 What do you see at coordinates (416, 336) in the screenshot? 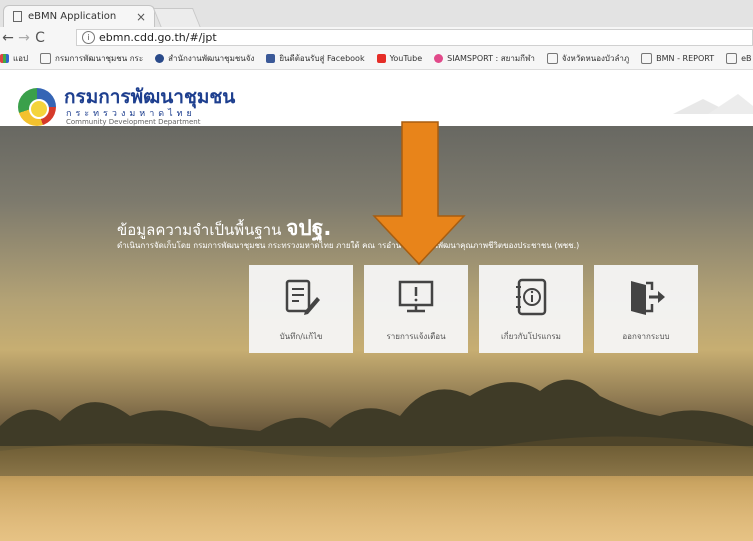
I see `tile-label: รายการแจ้งเตือน` at bounding box center [416, 336].